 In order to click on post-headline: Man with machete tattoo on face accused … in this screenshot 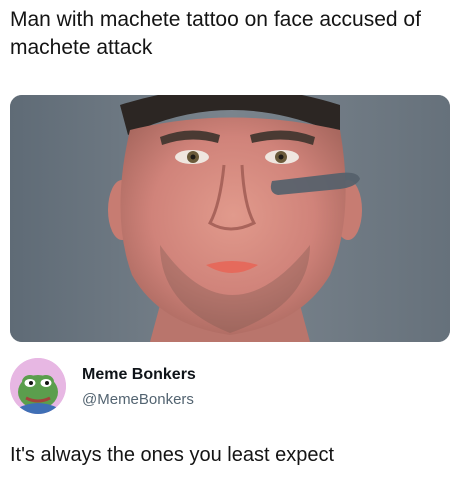, I will do `click(215, 33)`.